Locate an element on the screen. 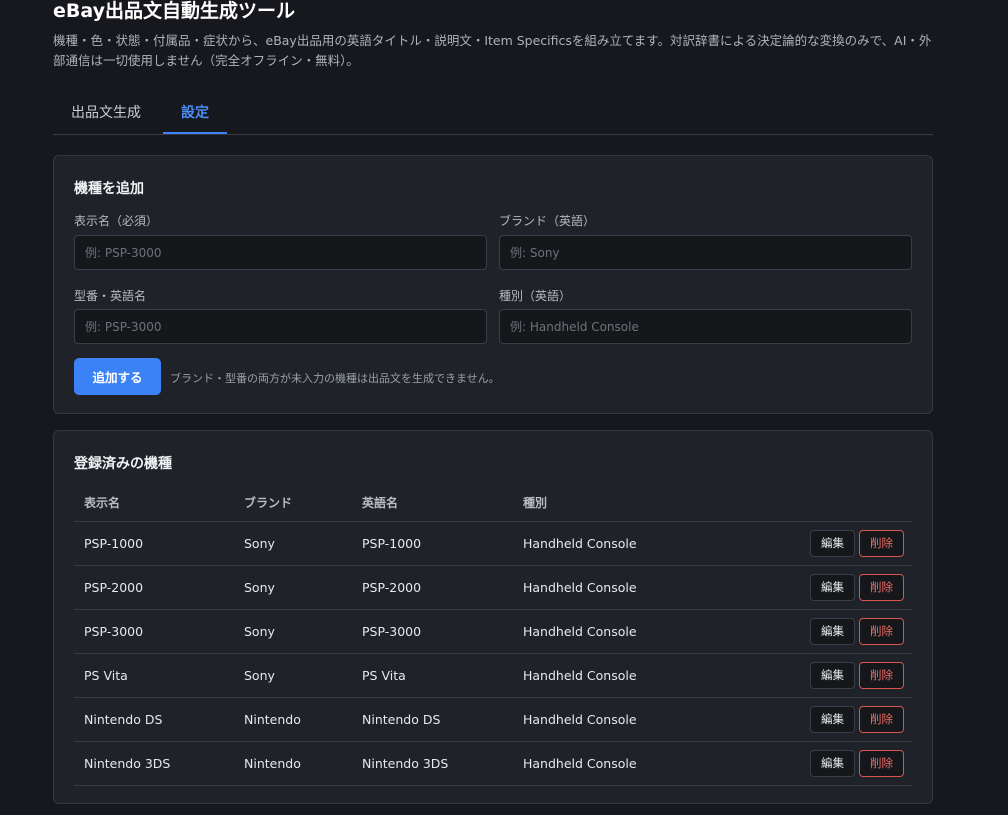  brand-label: ブランド（英語） is located at coordinates (547, 221).